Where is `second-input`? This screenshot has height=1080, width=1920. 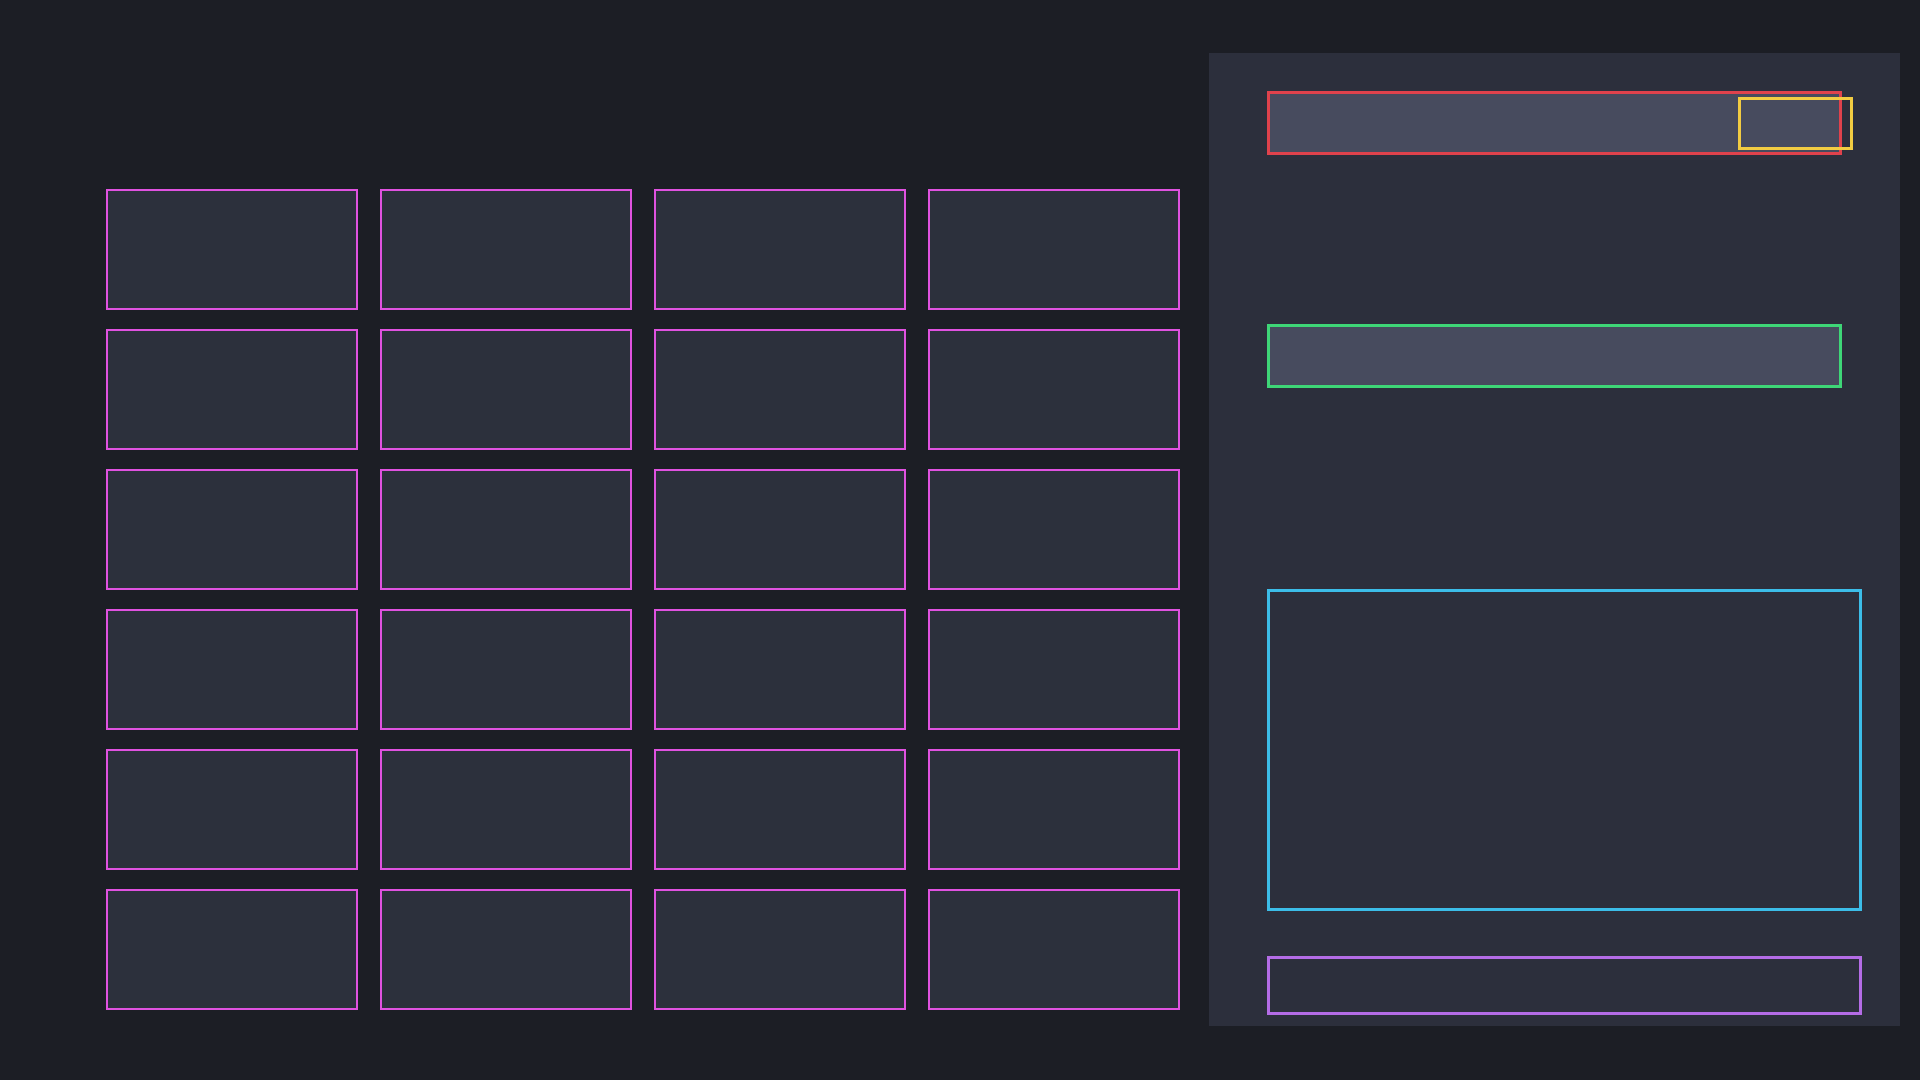 second-input is located at coordinates (1554, 356).